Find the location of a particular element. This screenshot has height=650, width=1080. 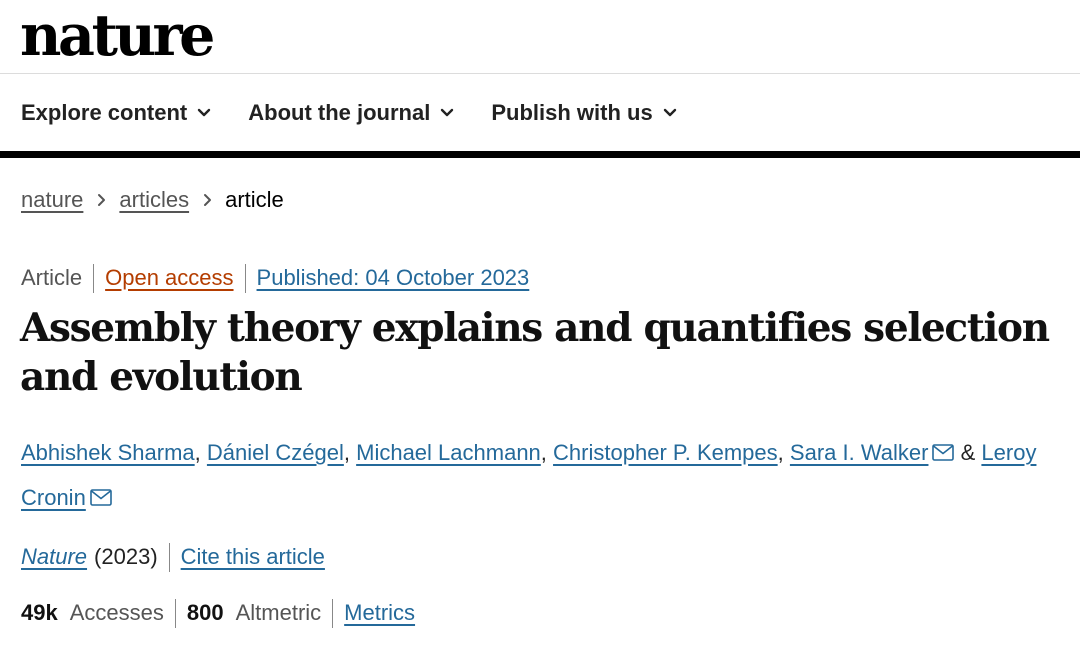

breadcrumb-current: article is located at coordinates (254, 199).